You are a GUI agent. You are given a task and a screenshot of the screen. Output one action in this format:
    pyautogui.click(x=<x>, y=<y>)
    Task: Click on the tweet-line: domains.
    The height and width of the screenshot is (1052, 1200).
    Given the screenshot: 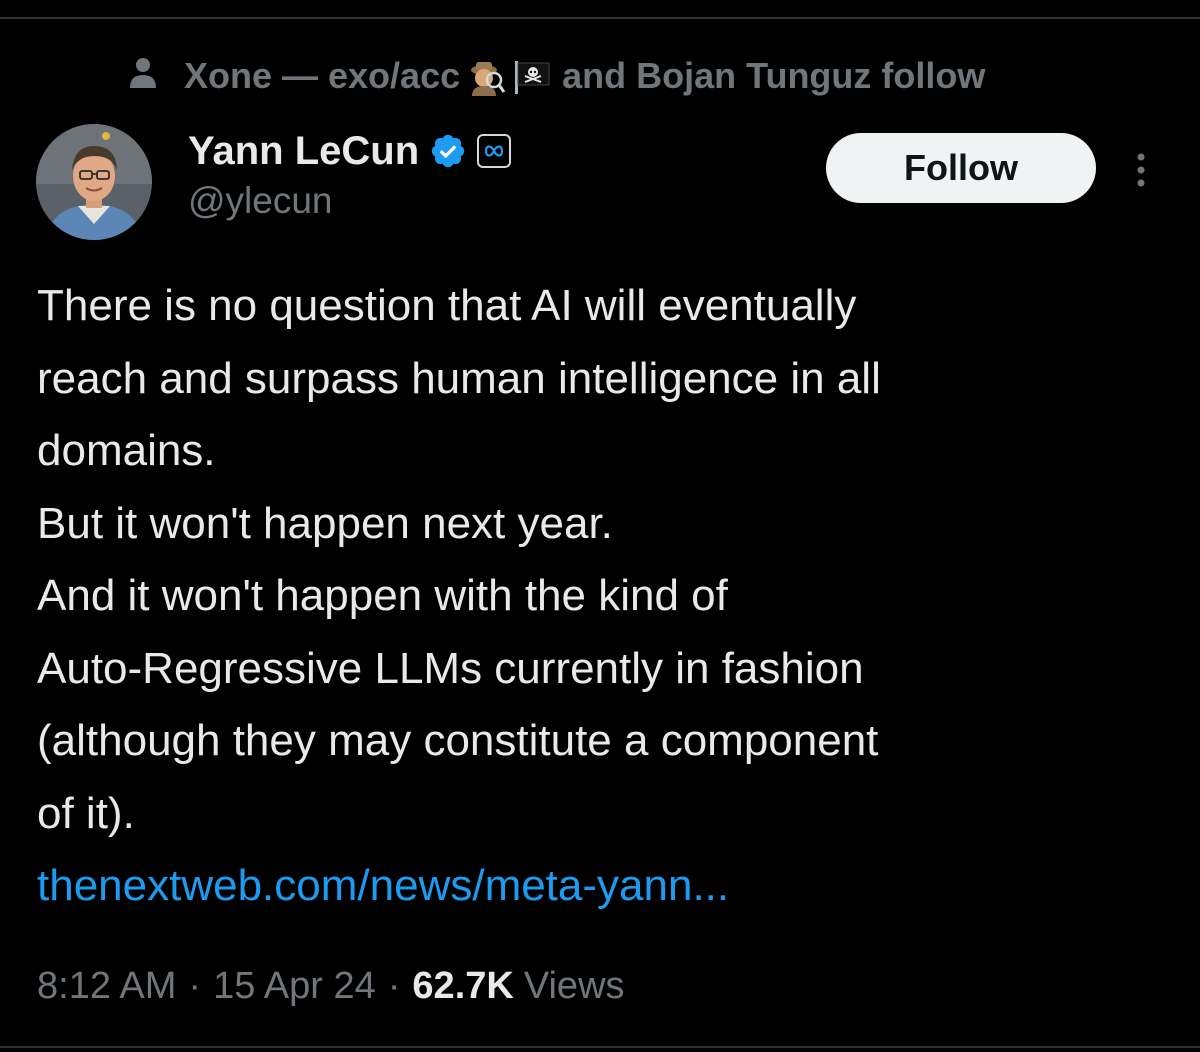 What is the action you would take?
    pyautogui.click(x=126, y=450)
    